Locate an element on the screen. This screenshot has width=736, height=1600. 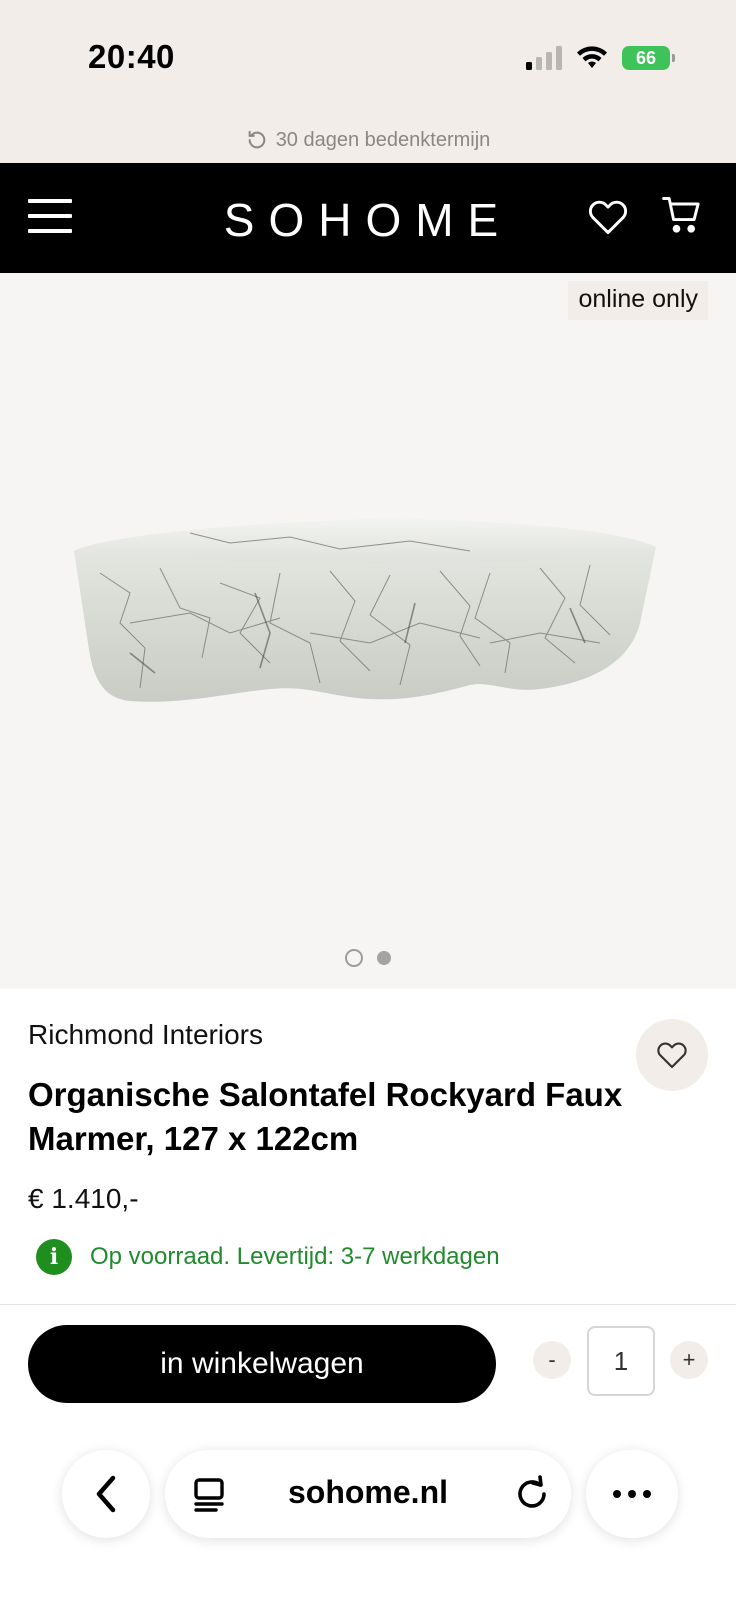
quantity-increase-button: + is located at coordinates (689, 1360).